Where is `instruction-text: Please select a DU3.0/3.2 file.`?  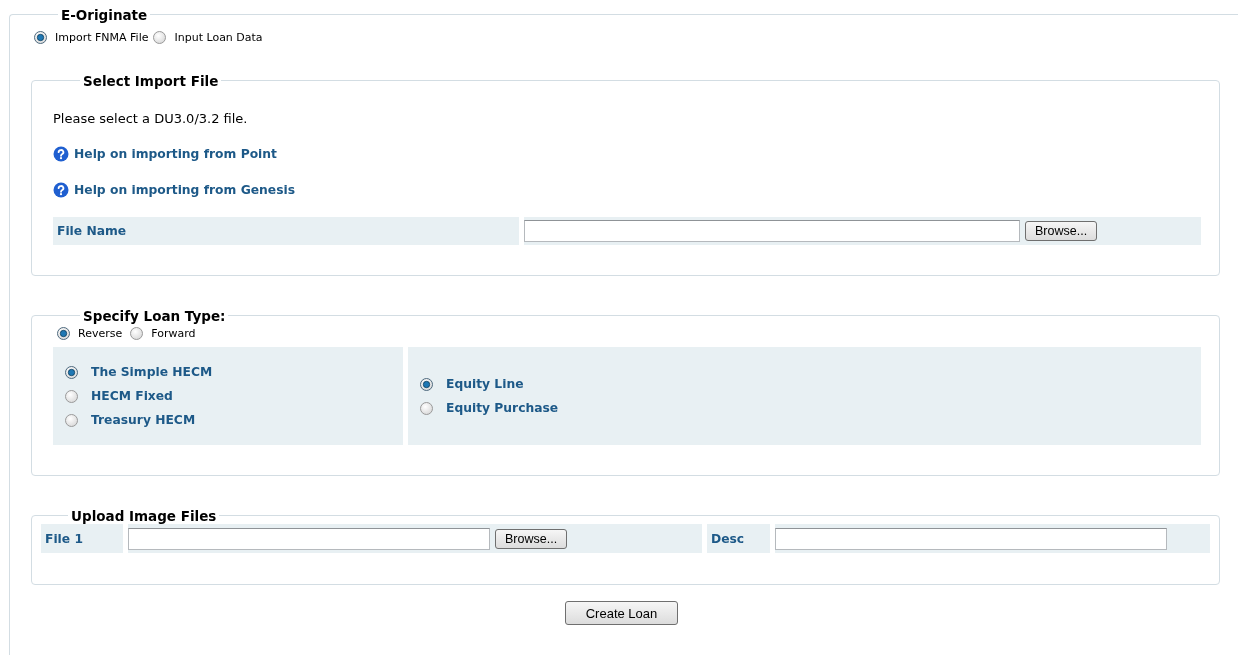
instruction-text: Please select a DU3.0/3.2 file. is located at coordinates (151, 118).